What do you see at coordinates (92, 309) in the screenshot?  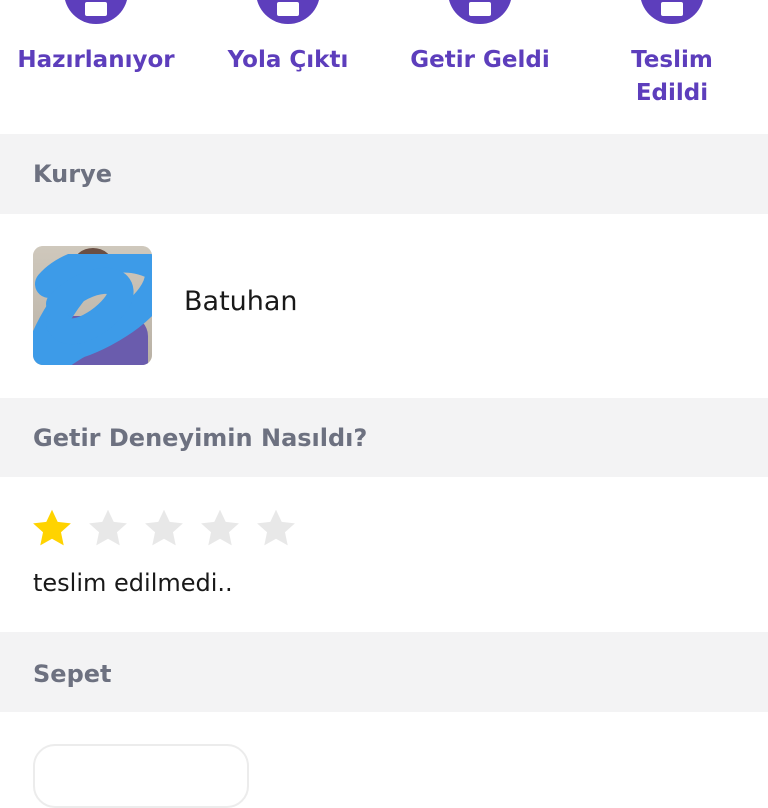 I see `redaction-scribble-icon` at bounding box center [92, 309].